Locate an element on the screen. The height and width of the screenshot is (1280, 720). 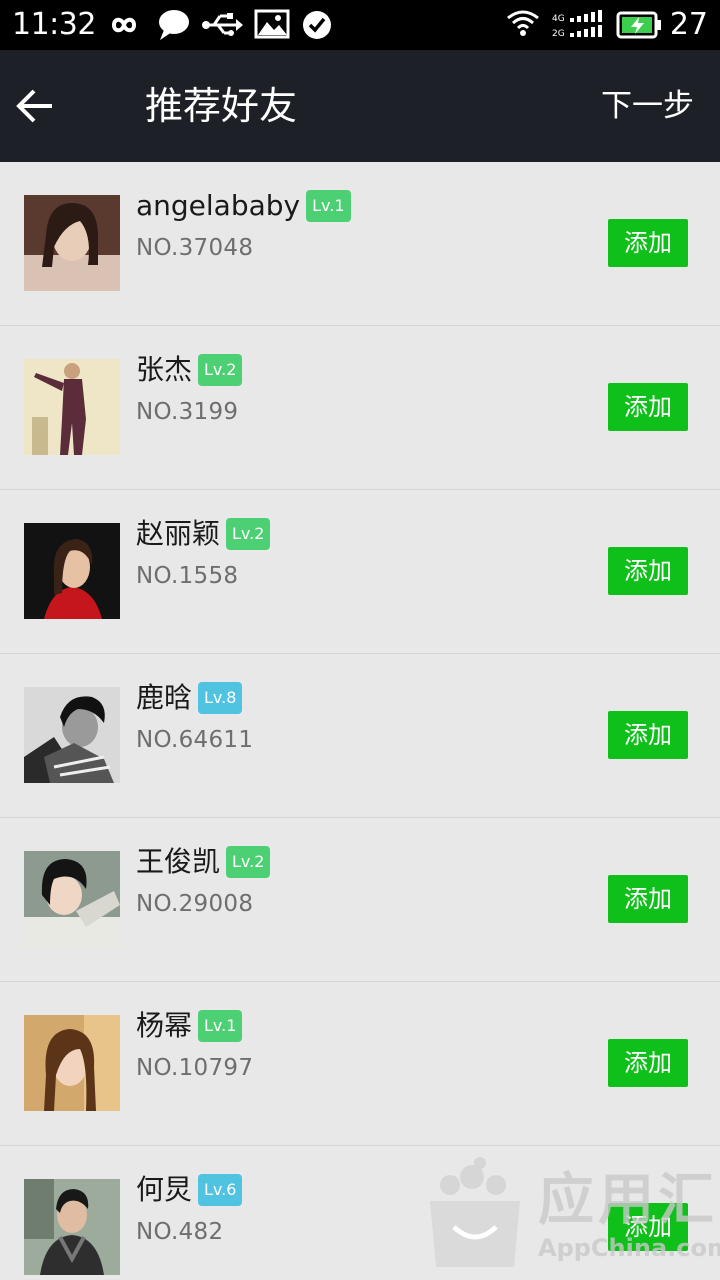
friend-row: 杨幂 Lv.1 NO.10797 添加 is located at coordinates (360, 1064).